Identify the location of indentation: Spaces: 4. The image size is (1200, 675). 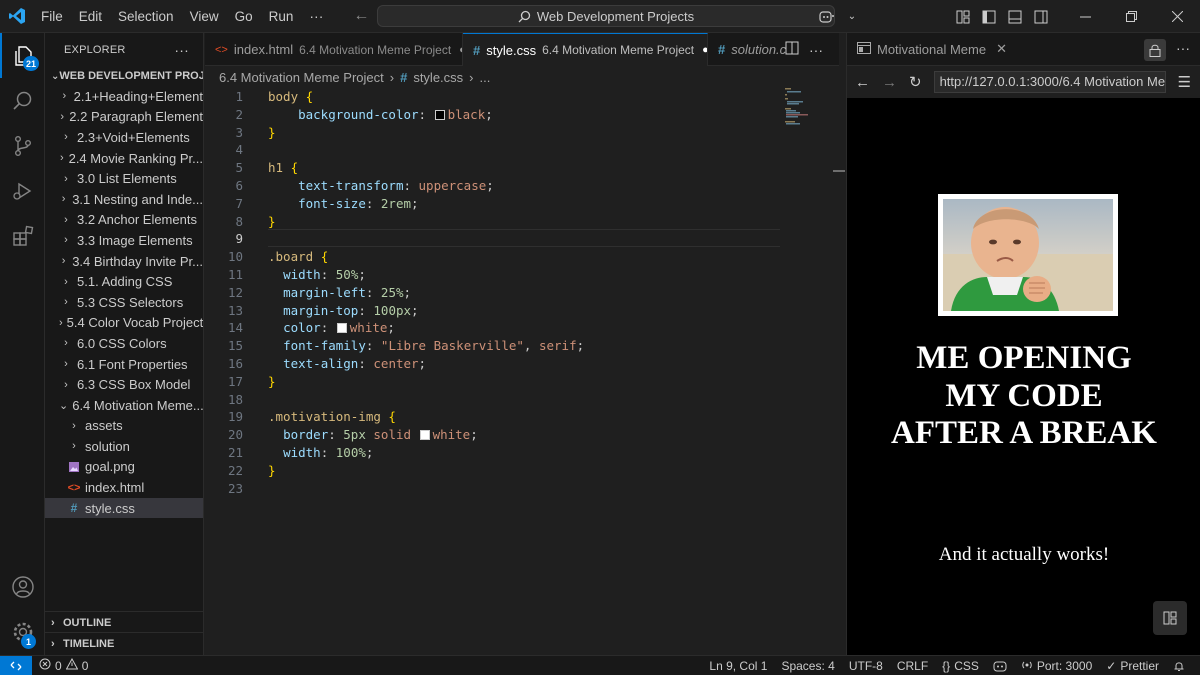
(807, 666).